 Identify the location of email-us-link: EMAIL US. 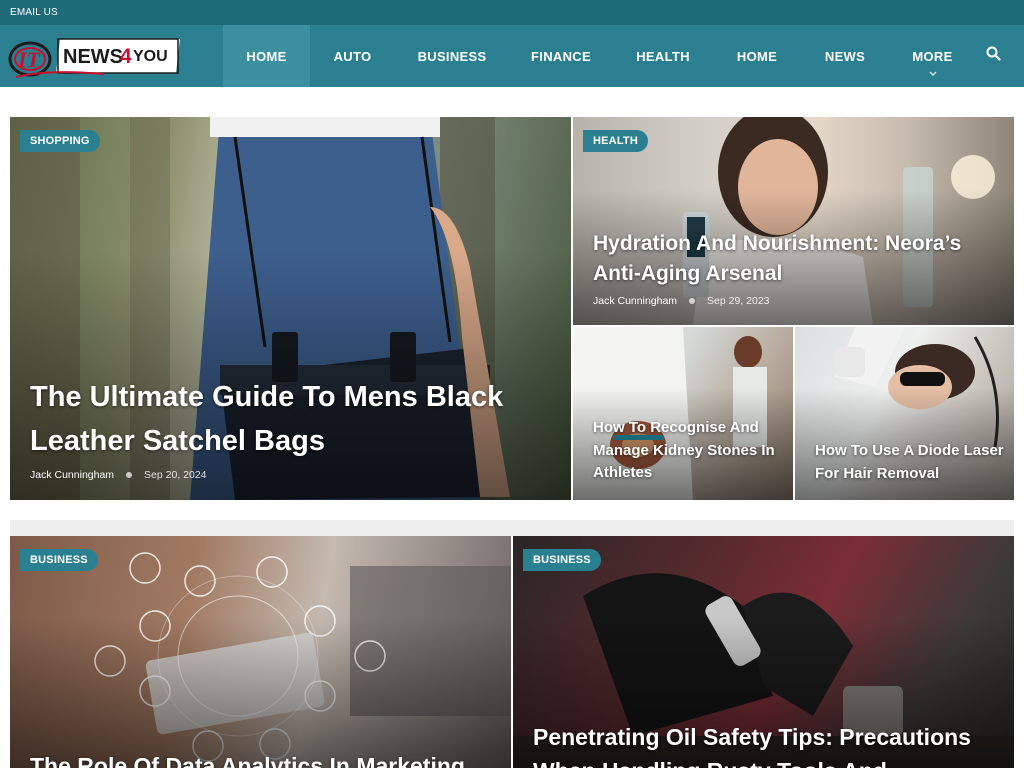
(34, 12).